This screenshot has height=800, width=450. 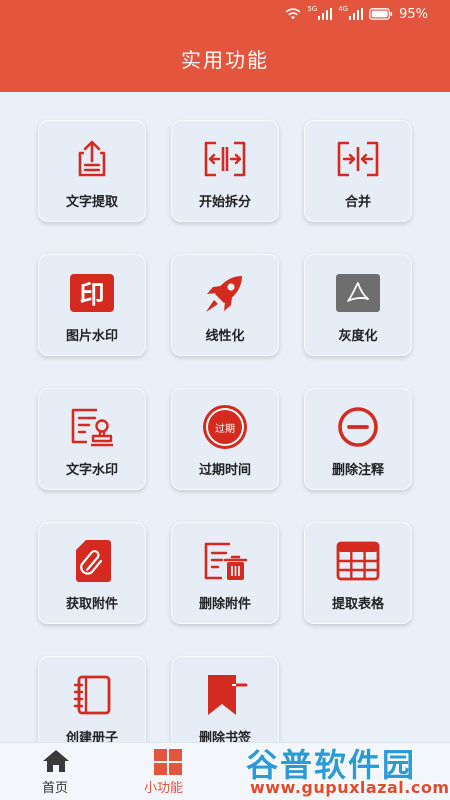 I want to click on pdf-grayscale-icon, so click(x=358, y=293).